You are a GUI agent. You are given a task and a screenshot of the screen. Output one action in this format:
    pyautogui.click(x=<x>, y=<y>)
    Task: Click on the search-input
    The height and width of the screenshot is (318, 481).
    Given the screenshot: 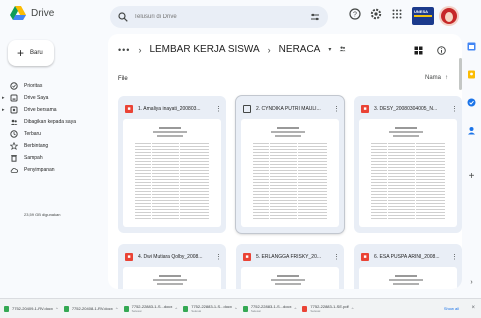 What is the action you would take?
    pyautogui.click(x=219, y=17)
    